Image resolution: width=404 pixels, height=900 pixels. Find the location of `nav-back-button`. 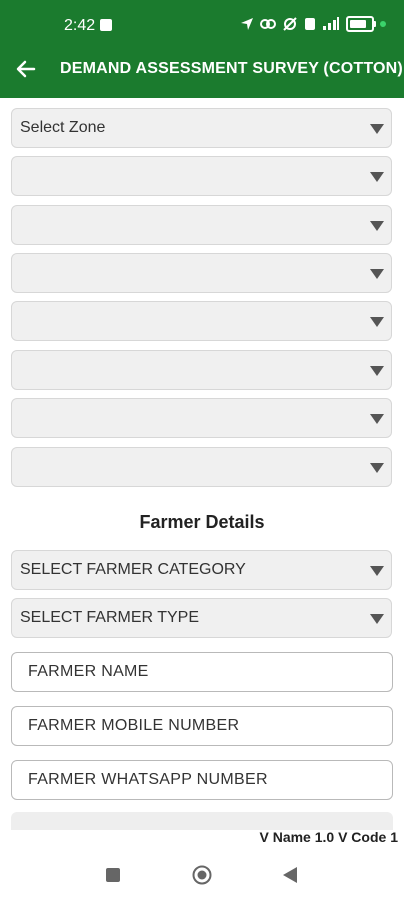

nav-back-button is located at coordinates (290, 875).